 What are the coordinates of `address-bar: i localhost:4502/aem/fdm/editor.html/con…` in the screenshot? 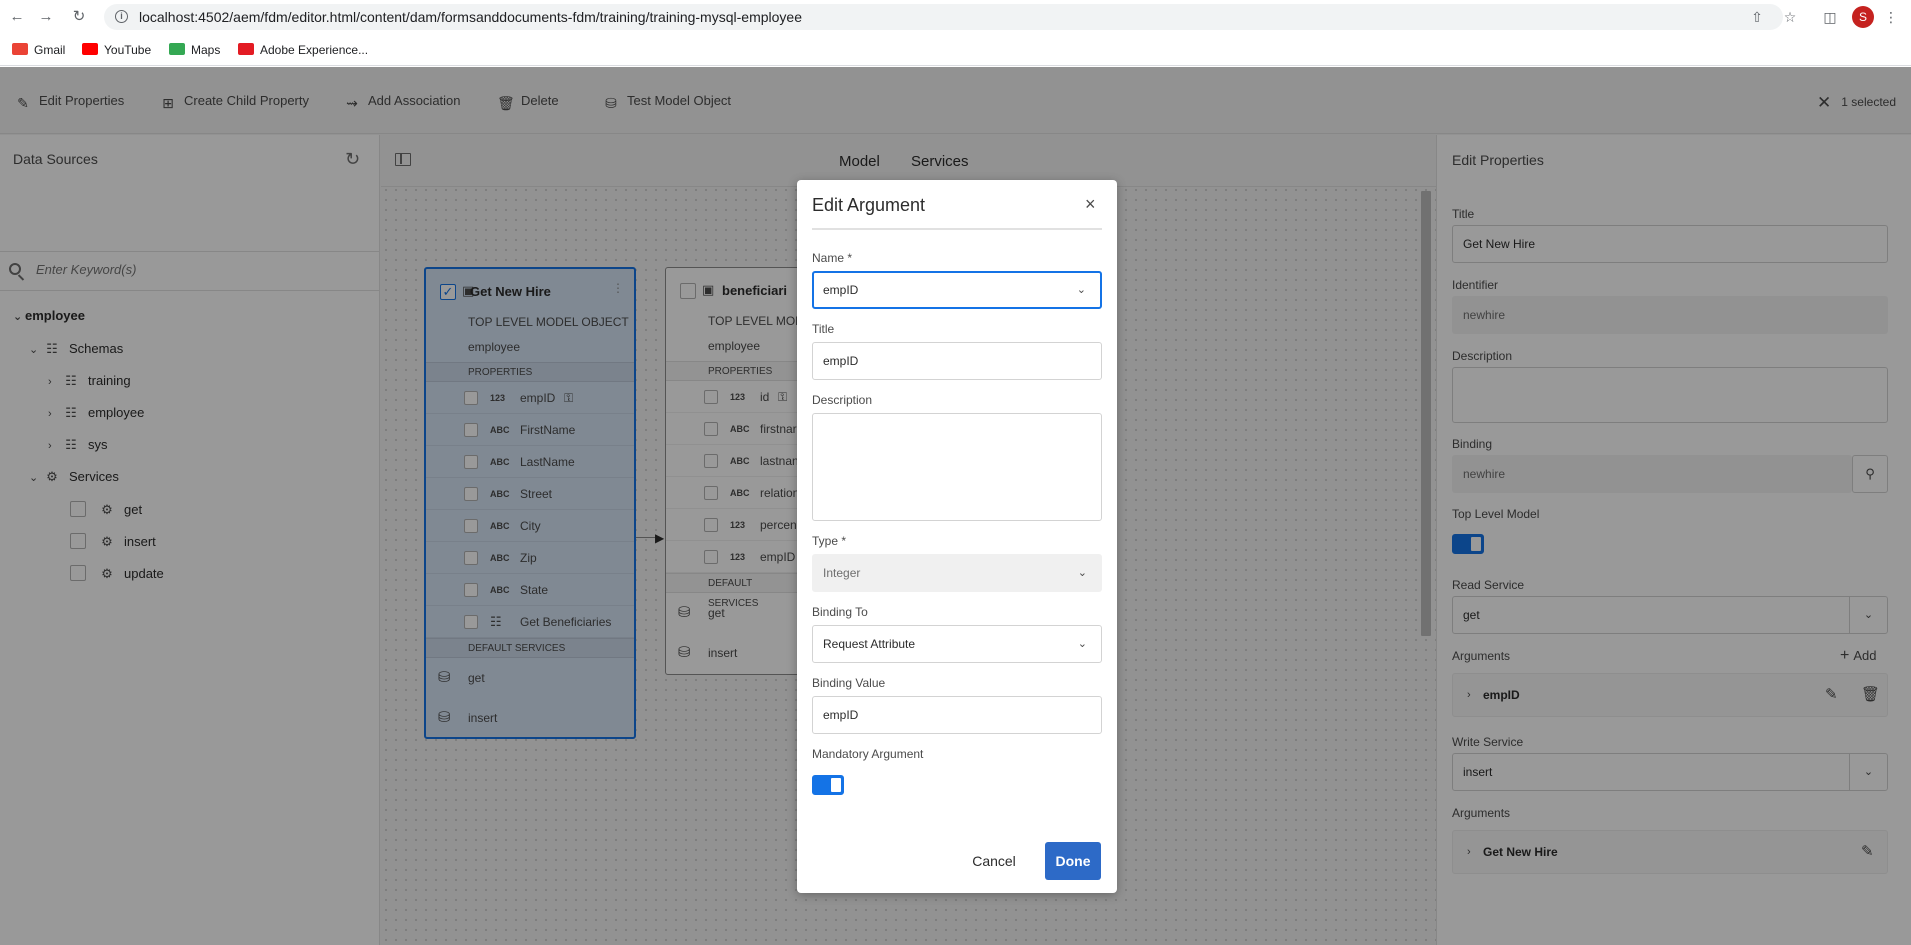 It's located at (943, 17).